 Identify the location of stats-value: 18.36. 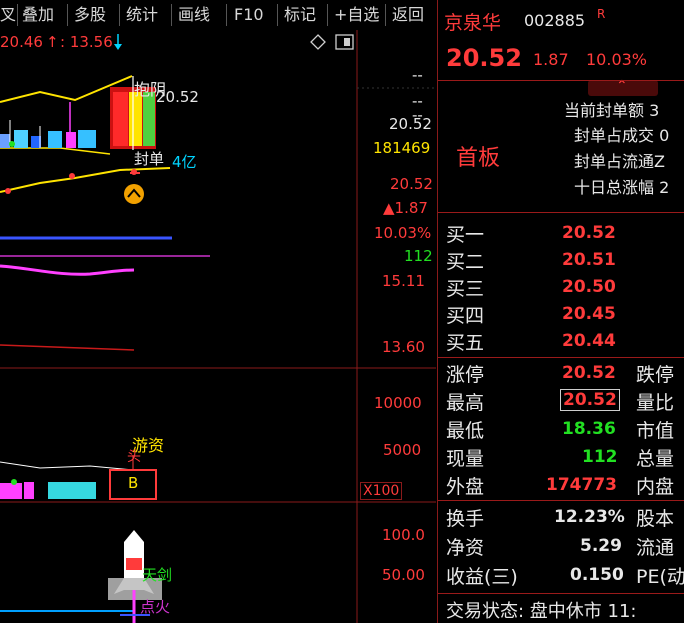
(589, 429).